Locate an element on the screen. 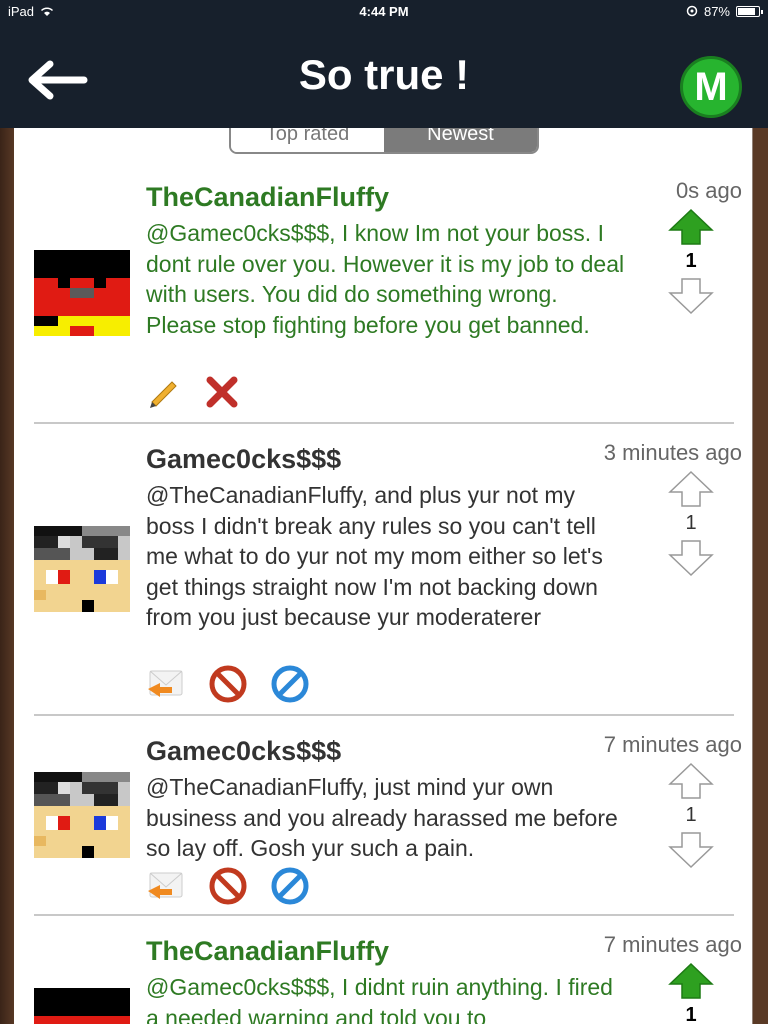 This screenshot has height=1024, width=768. page-title: So true ! is located at coordinates (384, 74).